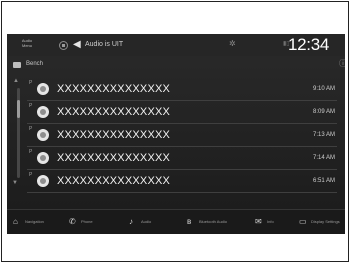 This screenshot has height=265, width=352. What do you see at coordinates (270, 221) in the screenshot?
I see `nav-label: Info` at bounding box center [270, 221].